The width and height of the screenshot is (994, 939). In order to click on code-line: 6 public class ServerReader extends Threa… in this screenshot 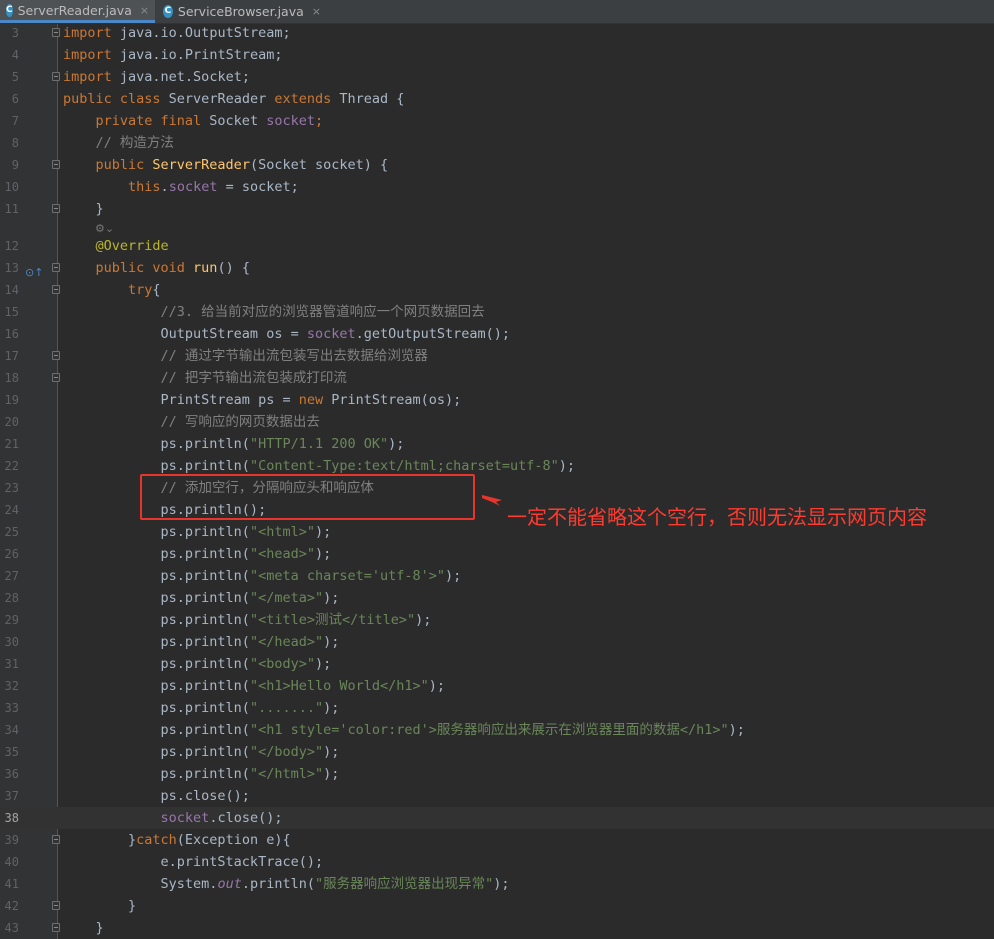, I will do `click(497, 99)`.